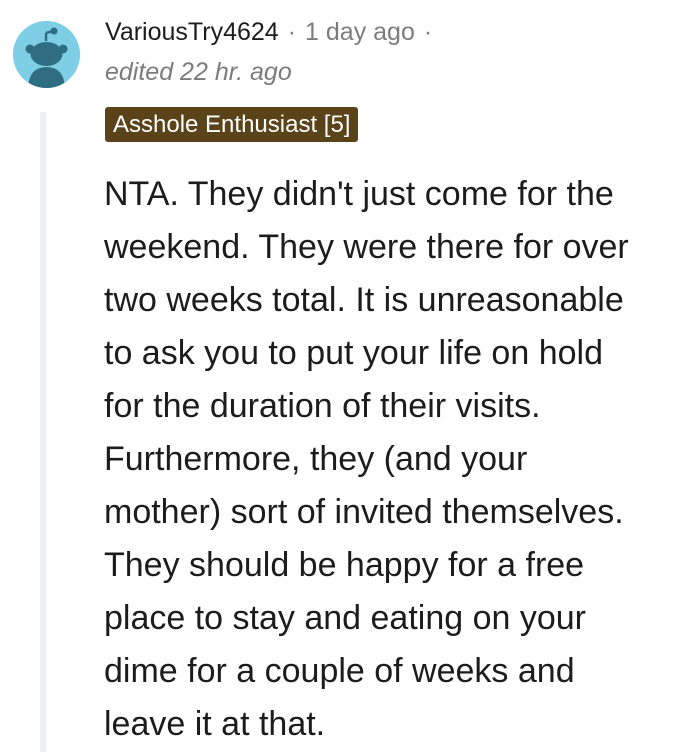  I want to click on thread-collapse-line, so click(43, 432).